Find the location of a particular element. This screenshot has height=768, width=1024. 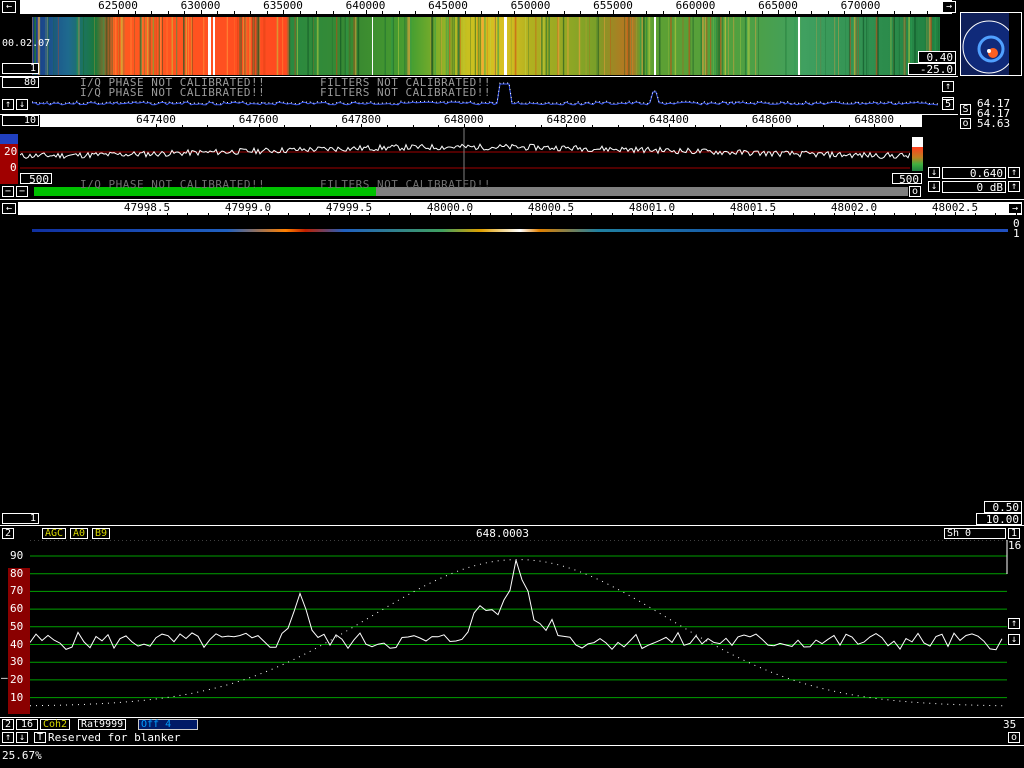

audio-bottom-box-b: 16 is located at coordinates (27, 724).